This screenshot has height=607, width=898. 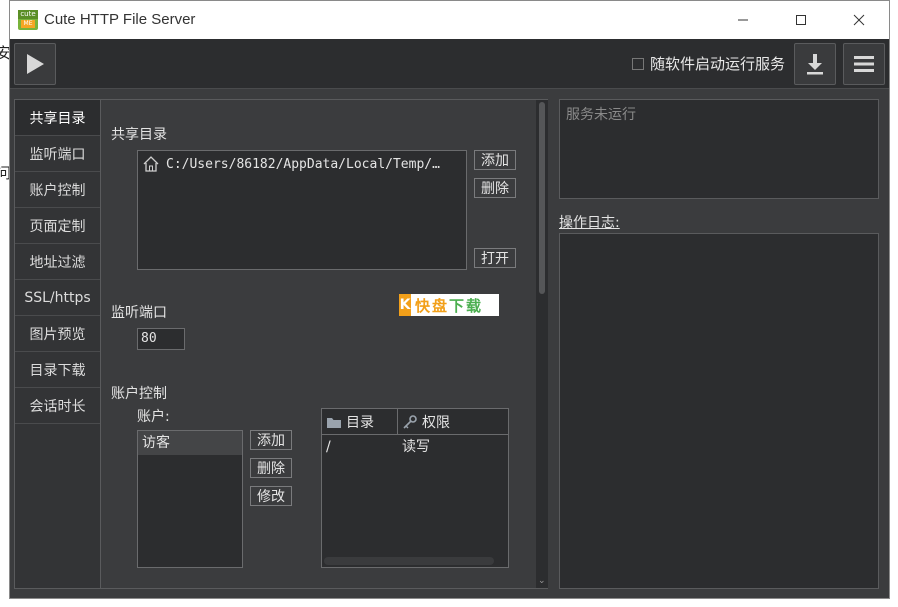 I want to click on vertical-scrollbar: ⌄, so click(x=542, y=344).